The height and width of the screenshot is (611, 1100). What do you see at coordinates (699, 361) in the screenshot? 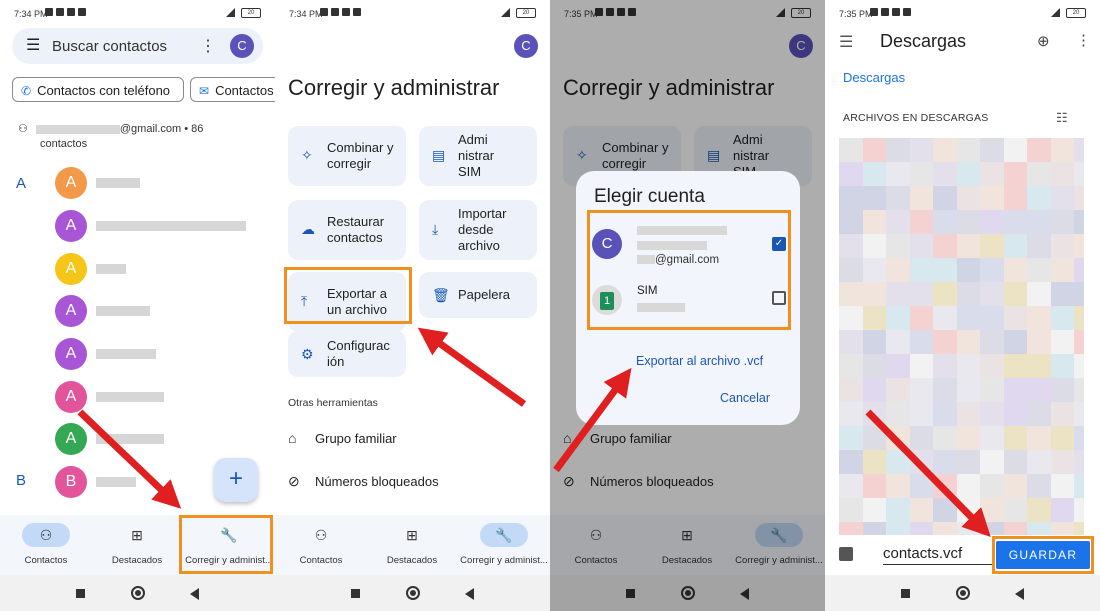
I see `export-vcf-button: Exportar al archivo .vcf` at bounding box center [699, 361].